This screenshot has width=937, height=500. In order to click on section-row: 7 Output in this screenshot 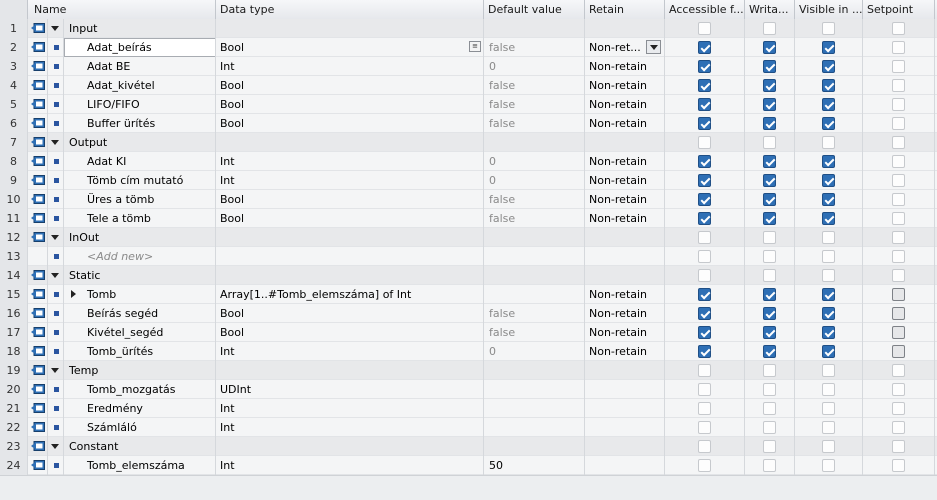, I will do `click(468, 142)`.